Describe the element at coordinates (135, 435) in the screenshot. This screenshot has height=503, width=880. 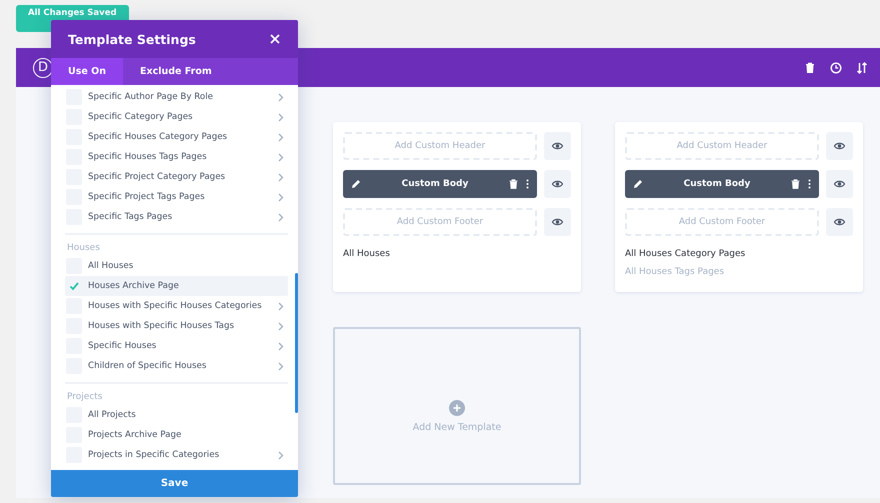
I see `option-label: Projects Archive Page` at that location.